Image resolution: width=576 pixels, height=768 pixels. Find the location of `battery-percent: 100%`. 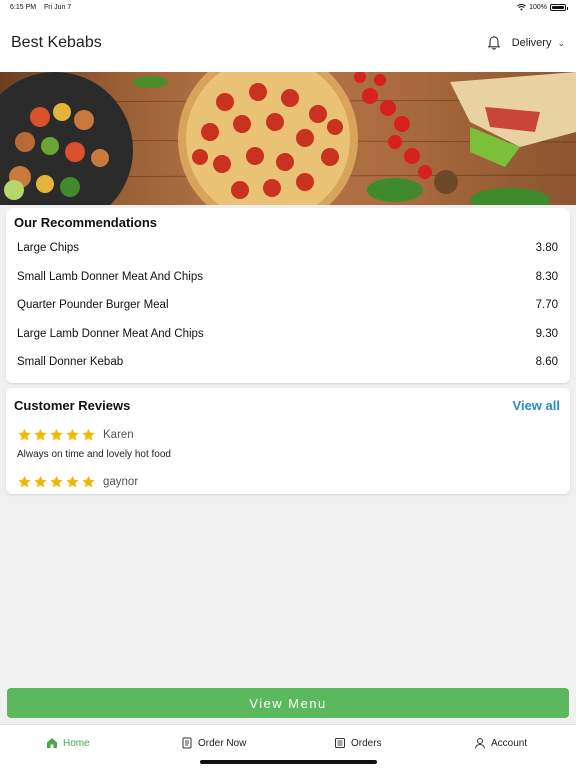

battery-percent: 100% is located at coordinates (538, 7).